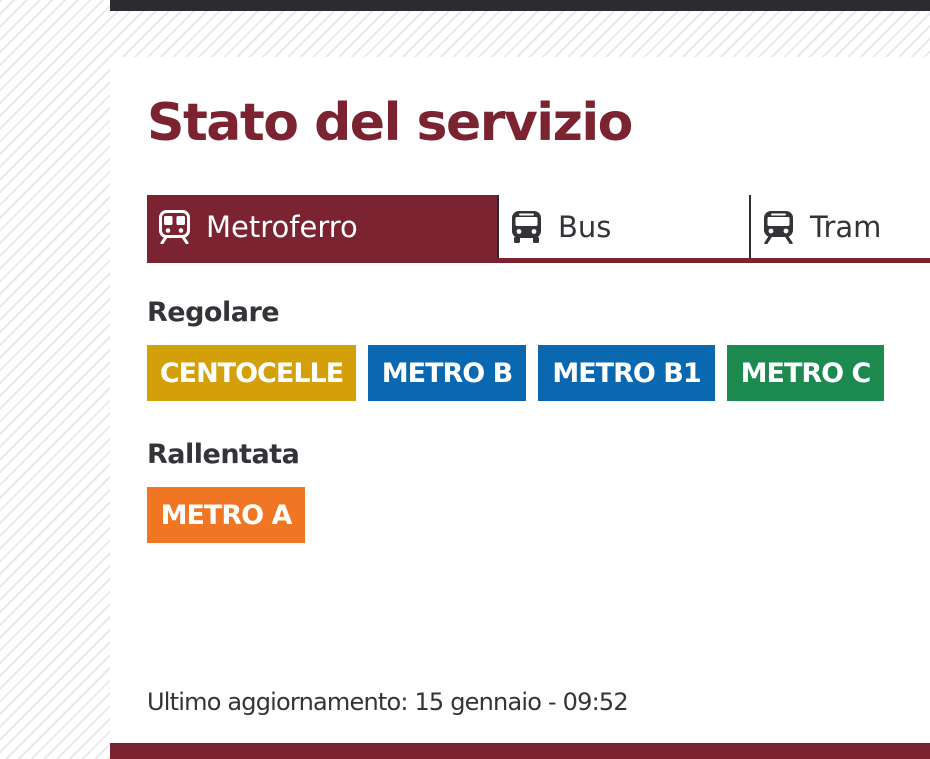 This screenshot has height=759, width=930. I want to click on top-bar, so click(520, 5).